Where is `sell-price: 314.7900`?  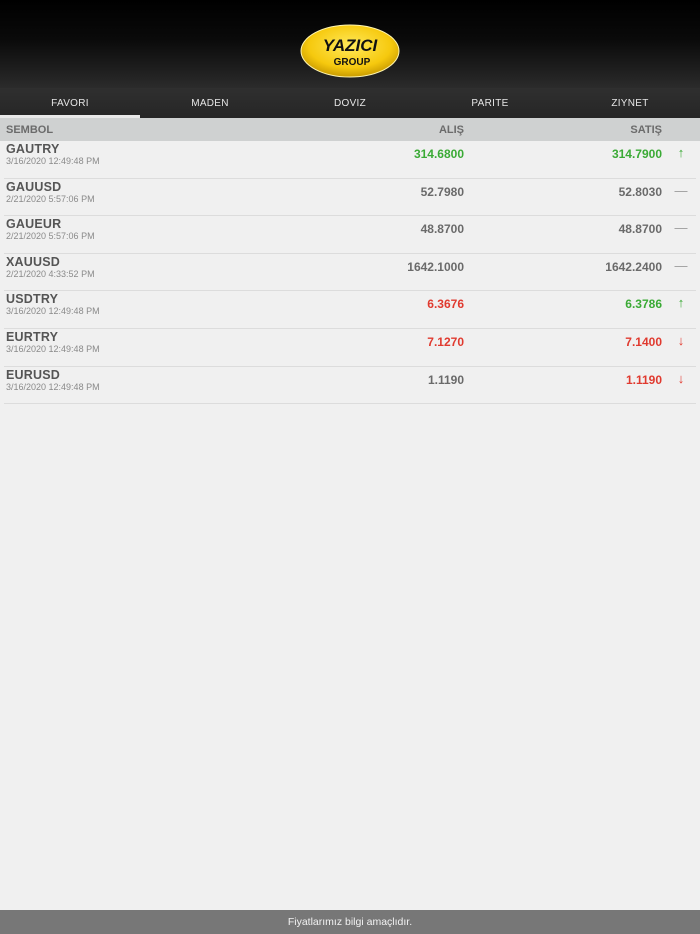 sell-price: 314.7900 is located at coordinates (636, 154).